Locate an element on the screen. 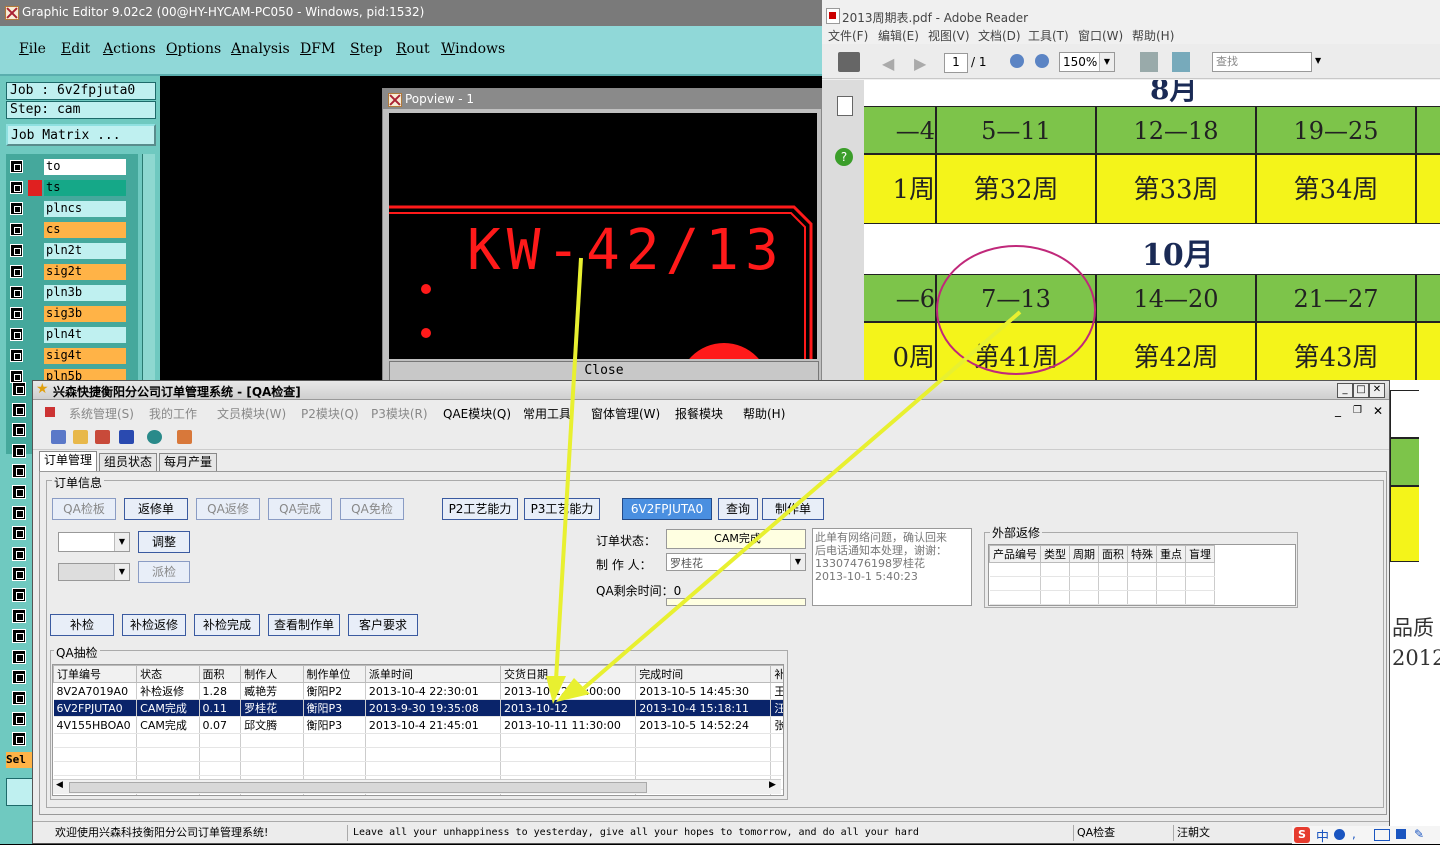 This screenshot has width=1440, height=845. fit-page-icon is located at coordinates (1149, 62).